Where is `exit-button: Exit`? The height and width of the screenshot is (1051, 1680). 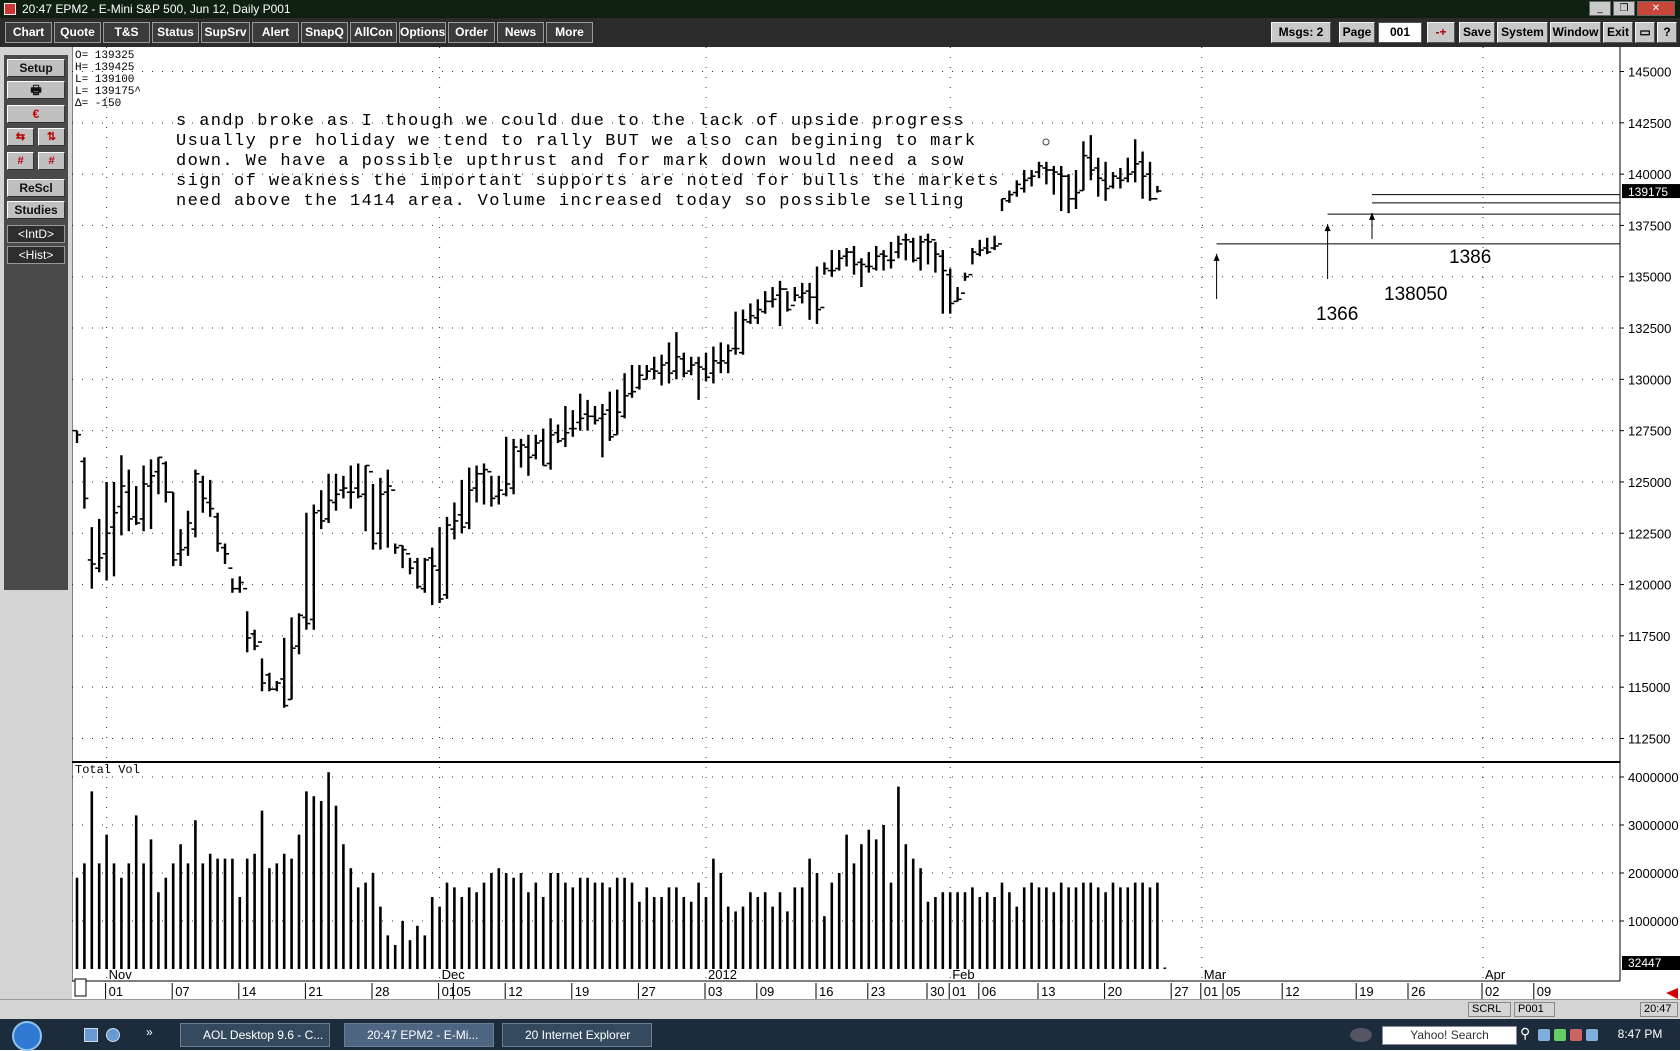 exit-button: Exit is located at coordinates (1618, 32).